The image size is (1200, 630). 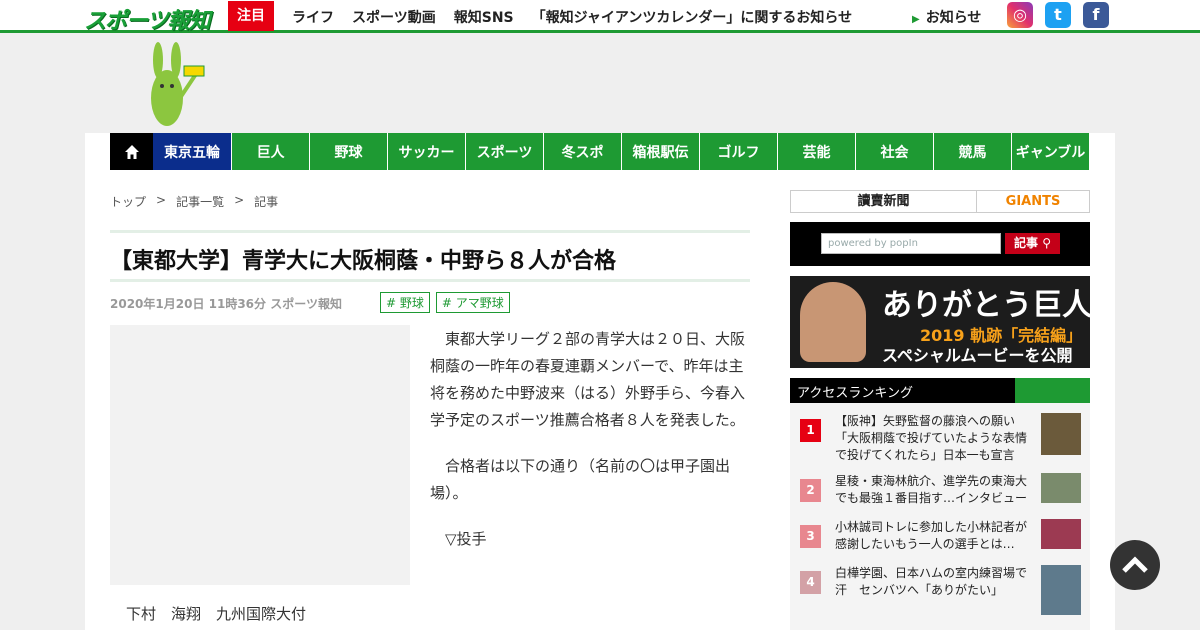 What do you see at coordinates (405, 302) in the screenshot?
I see `tag-baseball: # 野球` at bounding box center [405, 302].